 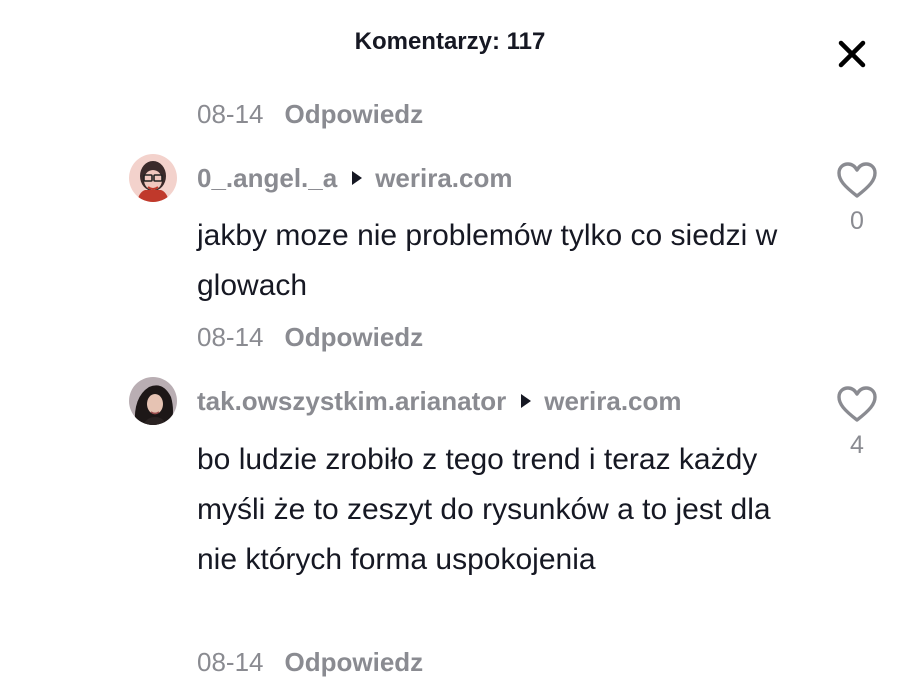 I want to click on like-count: 0, so click(x=857, y=221).